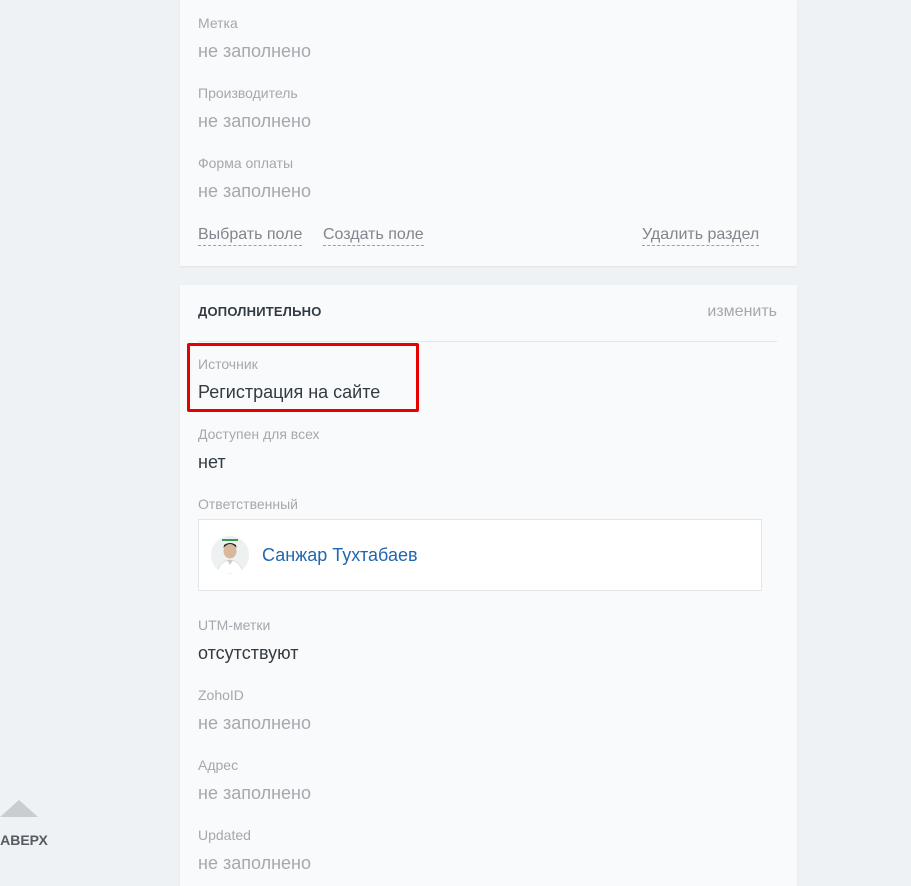  Describe the element at coordinates (254, 178) in the screenshot. I see `field-payment-form: Форма оплаты не заполнено` at that location.